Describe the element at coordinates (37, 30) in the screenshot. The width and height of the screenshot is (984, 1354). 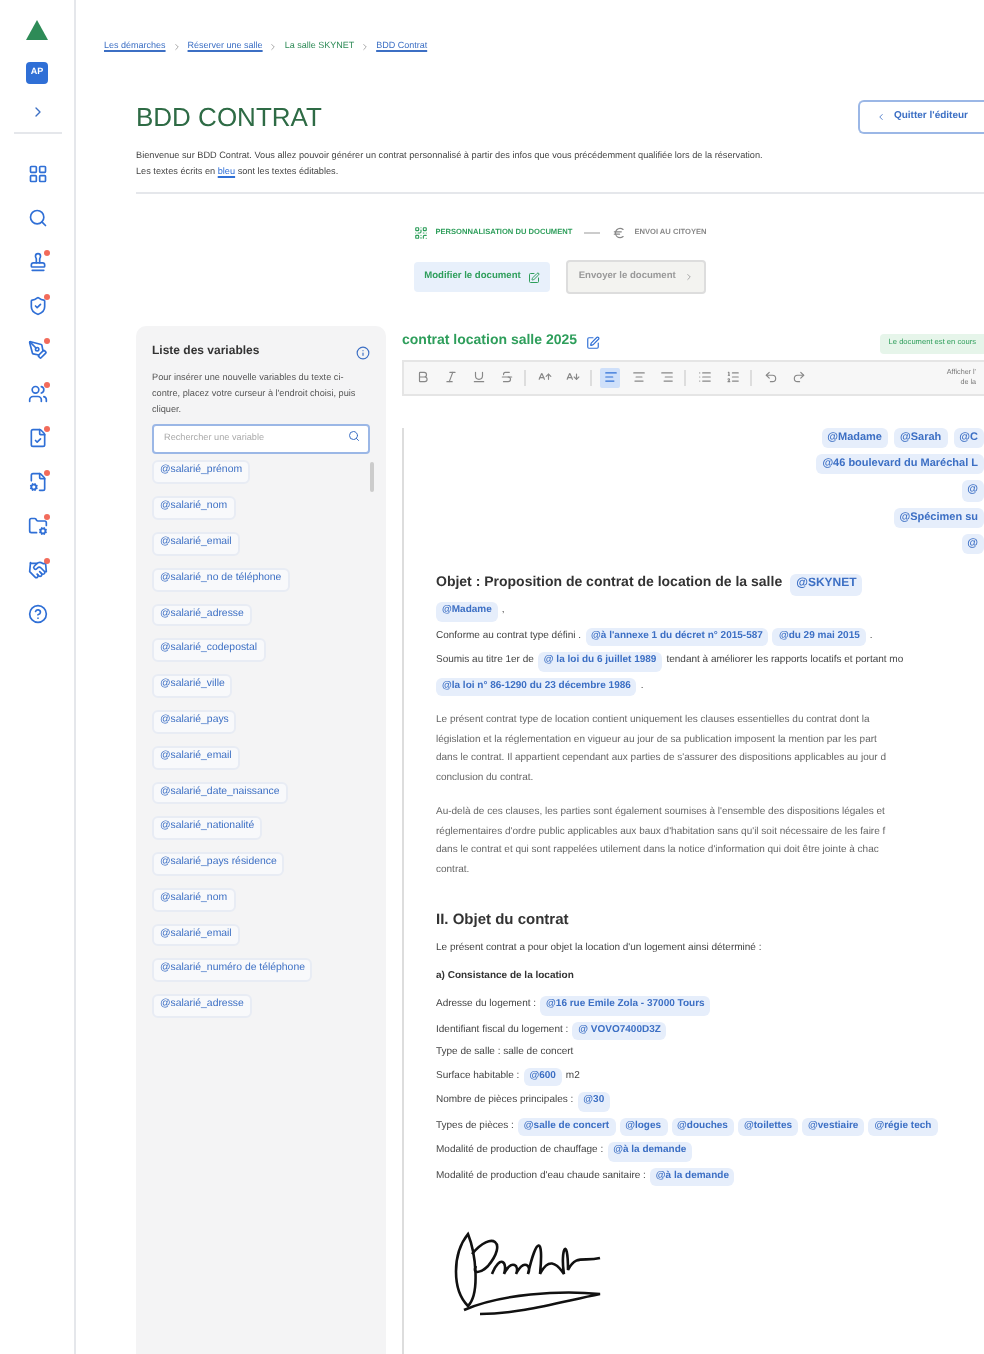
I see `mountain-logo-icon` at that location.